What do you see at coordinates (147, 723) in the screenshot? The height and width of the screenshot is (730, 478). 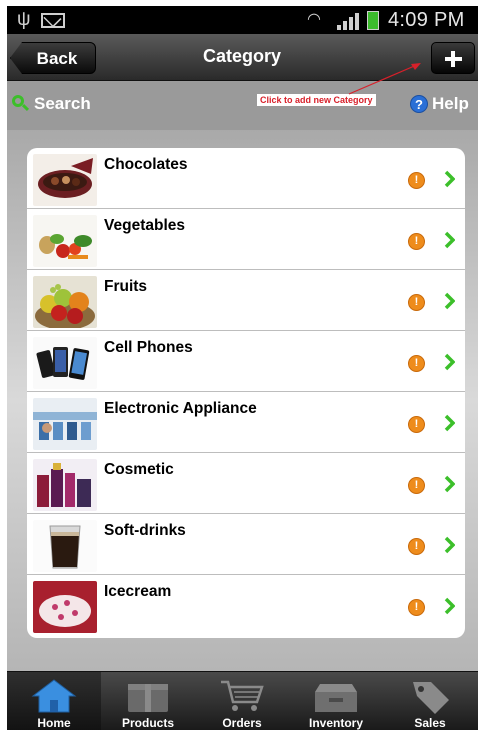 I see `tab-label: Products` at bounding box center [147, 723].